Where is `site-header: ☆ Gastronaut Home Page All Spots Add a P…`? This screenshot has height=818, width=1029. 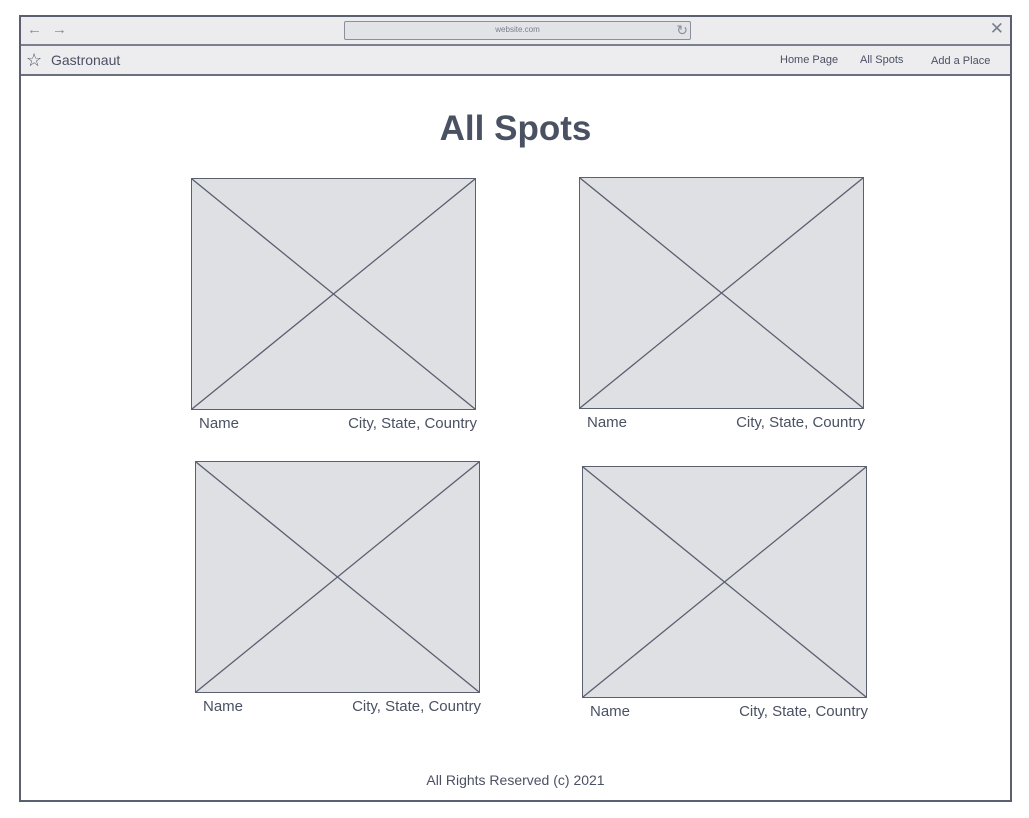 site-header: ☆ Gastronaut Home Page All Spots Add a P… is located at coordinates (515, 61).